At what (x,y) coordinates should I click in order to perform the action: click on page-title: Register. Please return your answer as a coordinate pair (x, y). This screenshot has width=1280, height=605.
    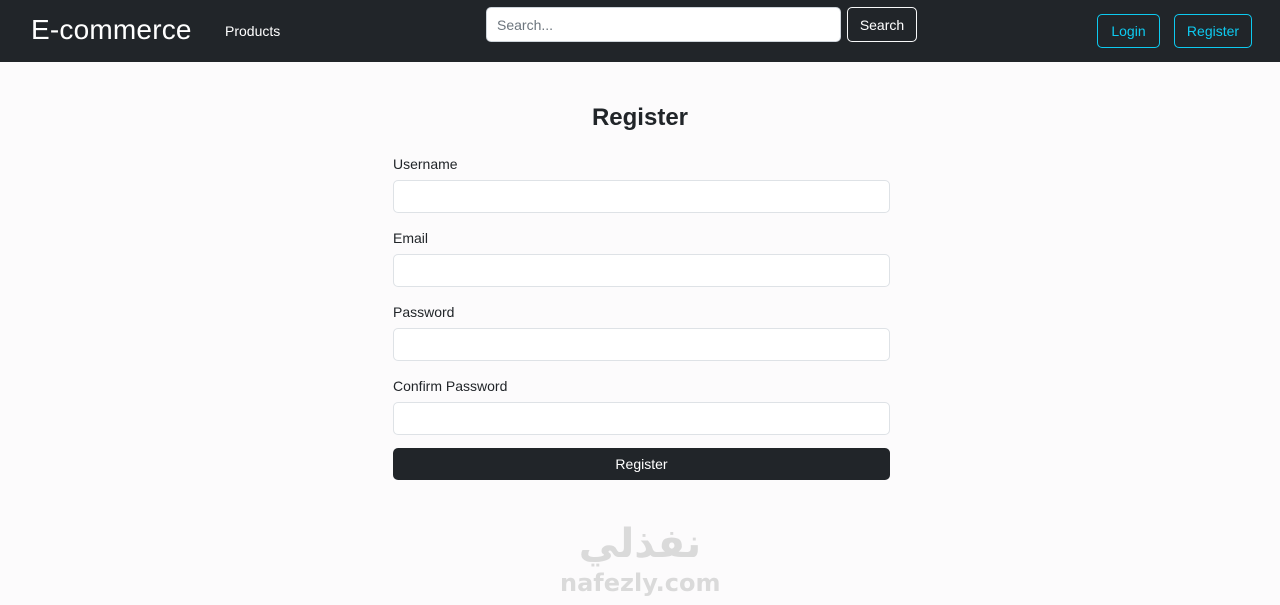
    Looking at the image, I should click on (640, 117).